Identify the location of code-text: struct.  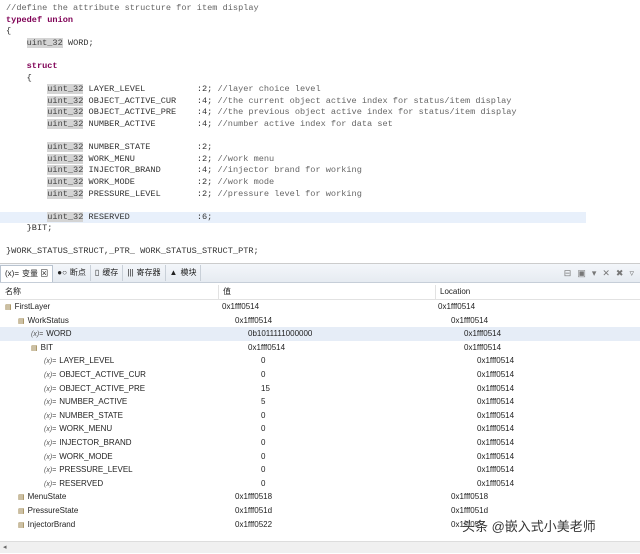
(32, 65).